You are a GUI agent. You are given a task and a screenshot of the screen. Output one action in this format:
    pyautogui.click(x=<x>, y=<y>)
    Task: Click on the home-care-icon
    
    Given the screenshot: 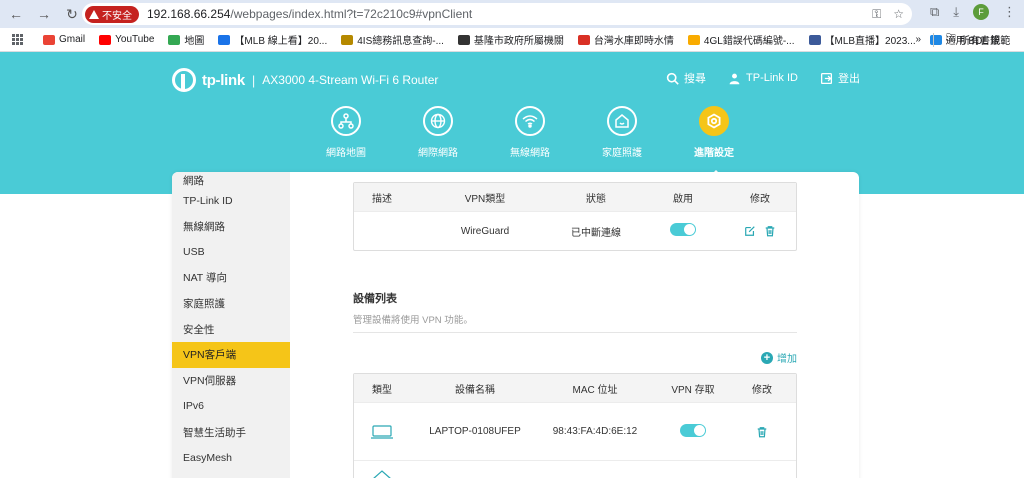 What is the action you would take?
    pyautogui.click(x=622, y=121)
    